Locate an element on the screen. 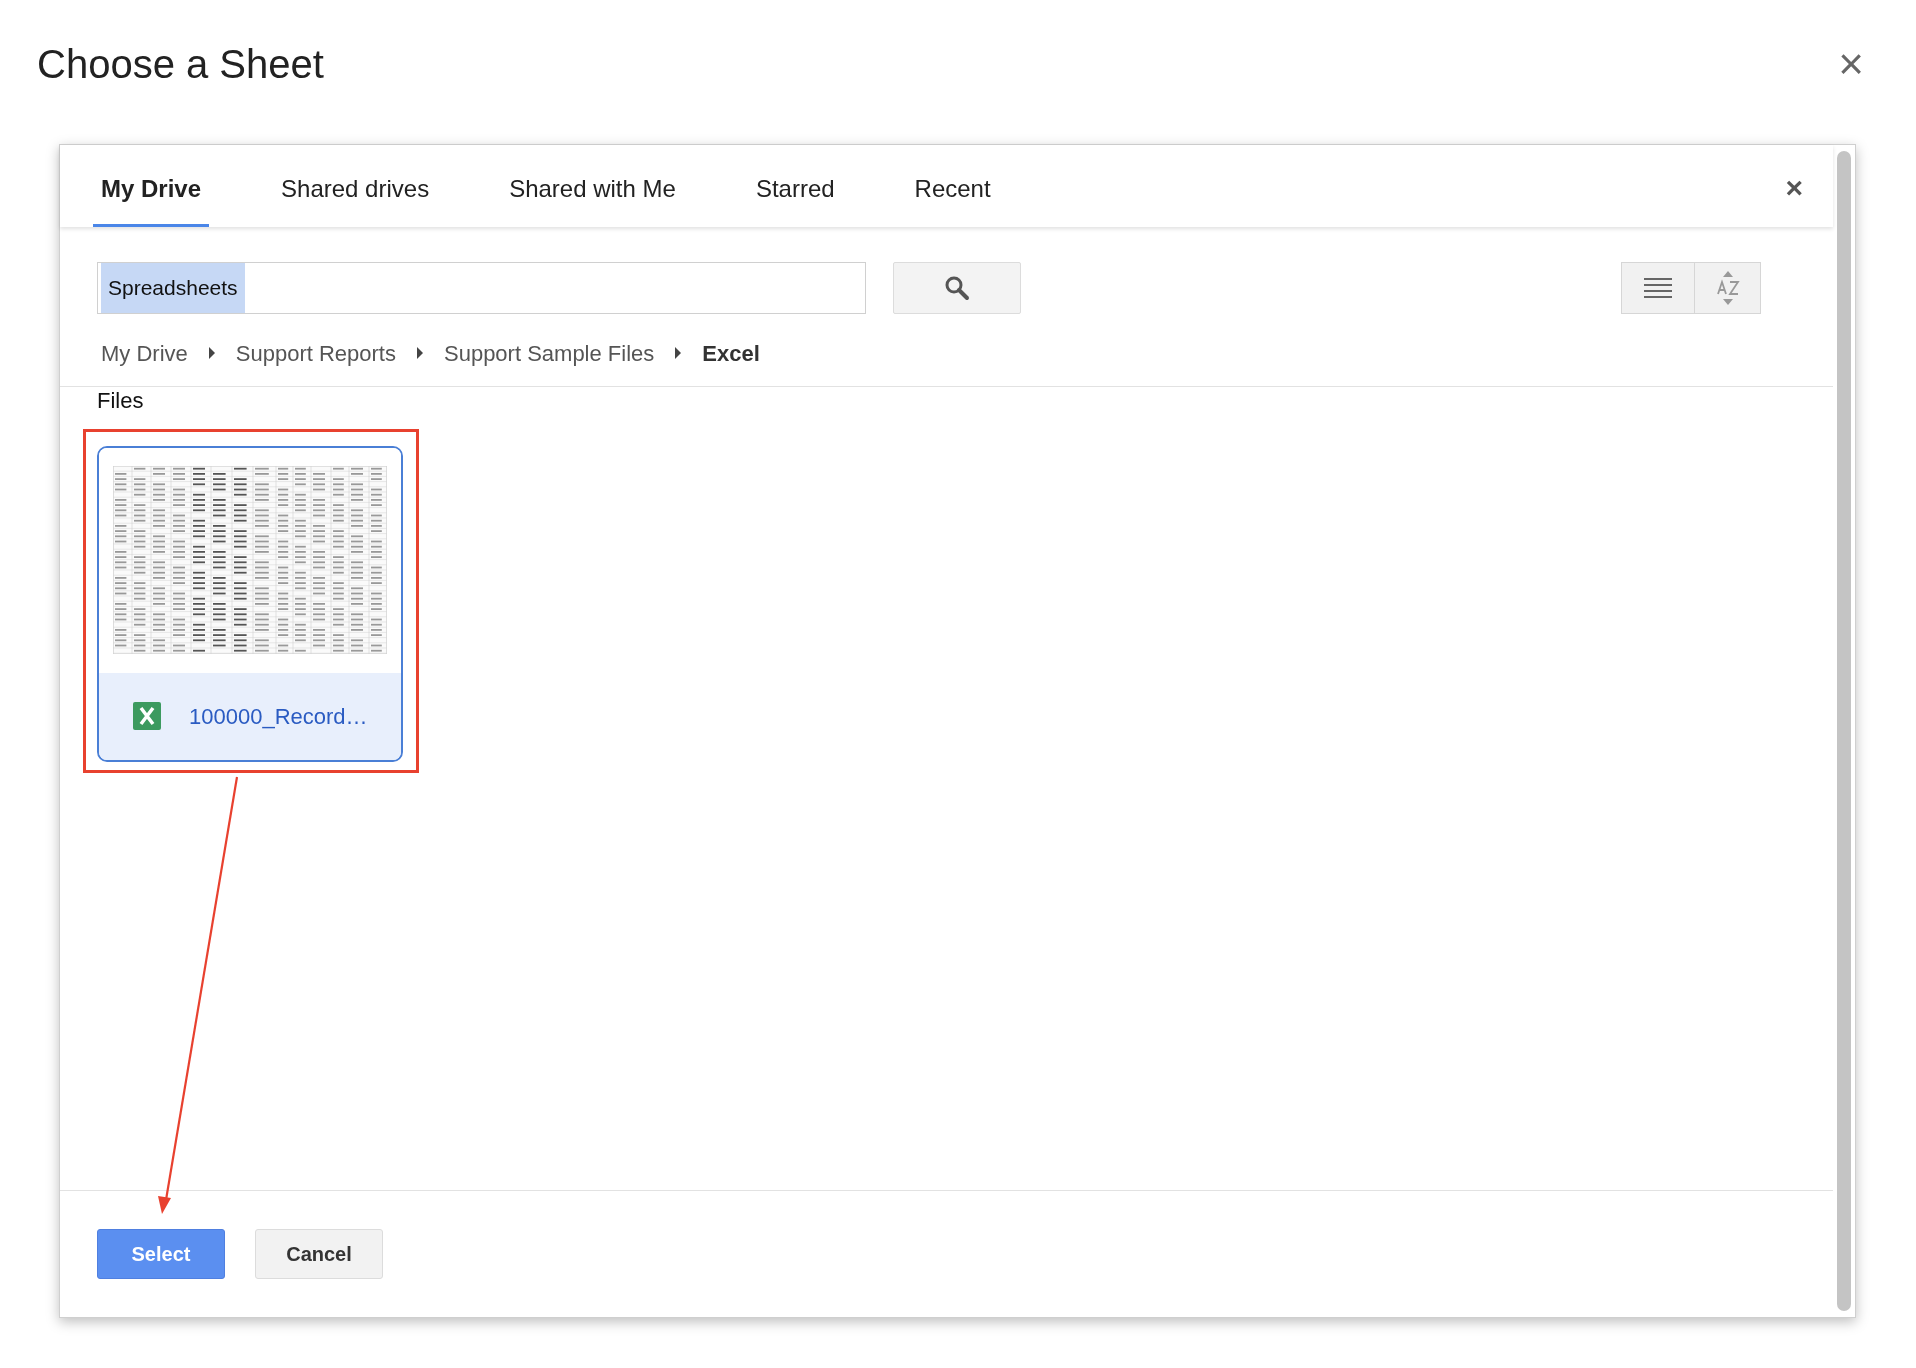  search-field: Spreadsheets is located at coordinates (481, 288).